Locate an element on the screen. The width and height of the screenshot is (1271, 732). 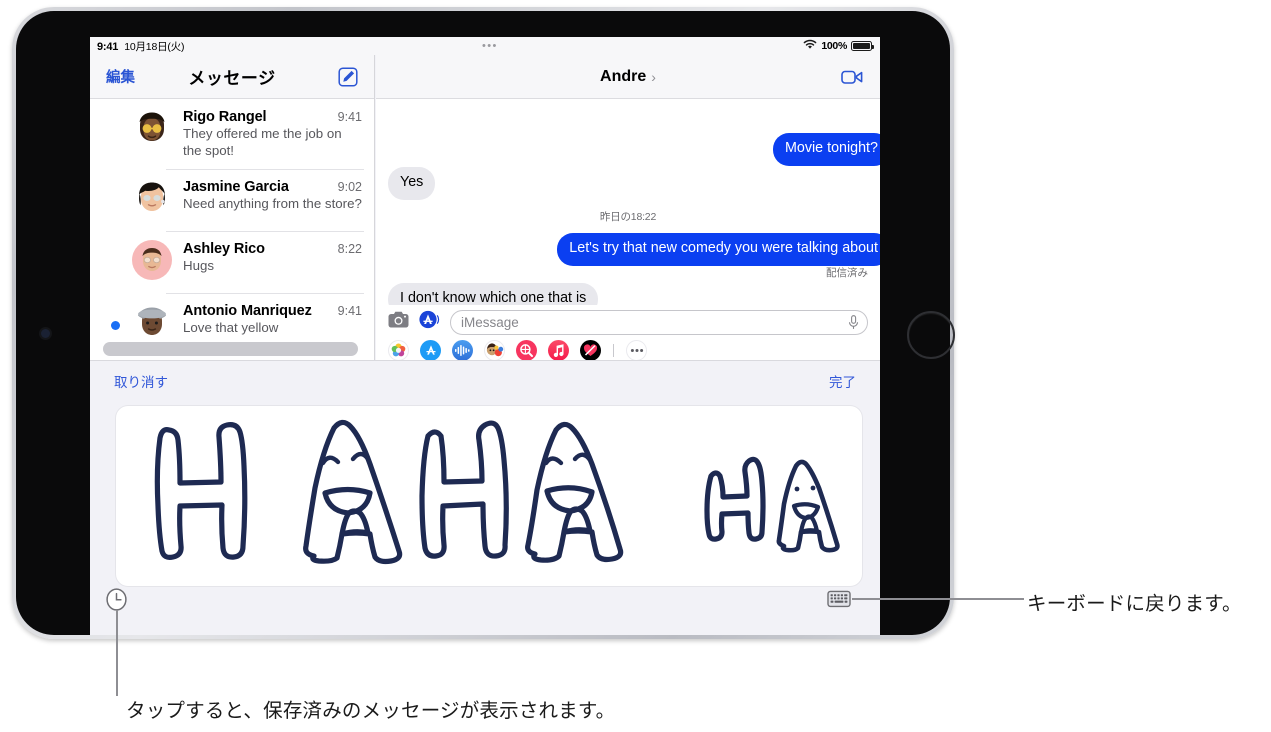
imessage-app-drawer is located at coordinates (628, 349).